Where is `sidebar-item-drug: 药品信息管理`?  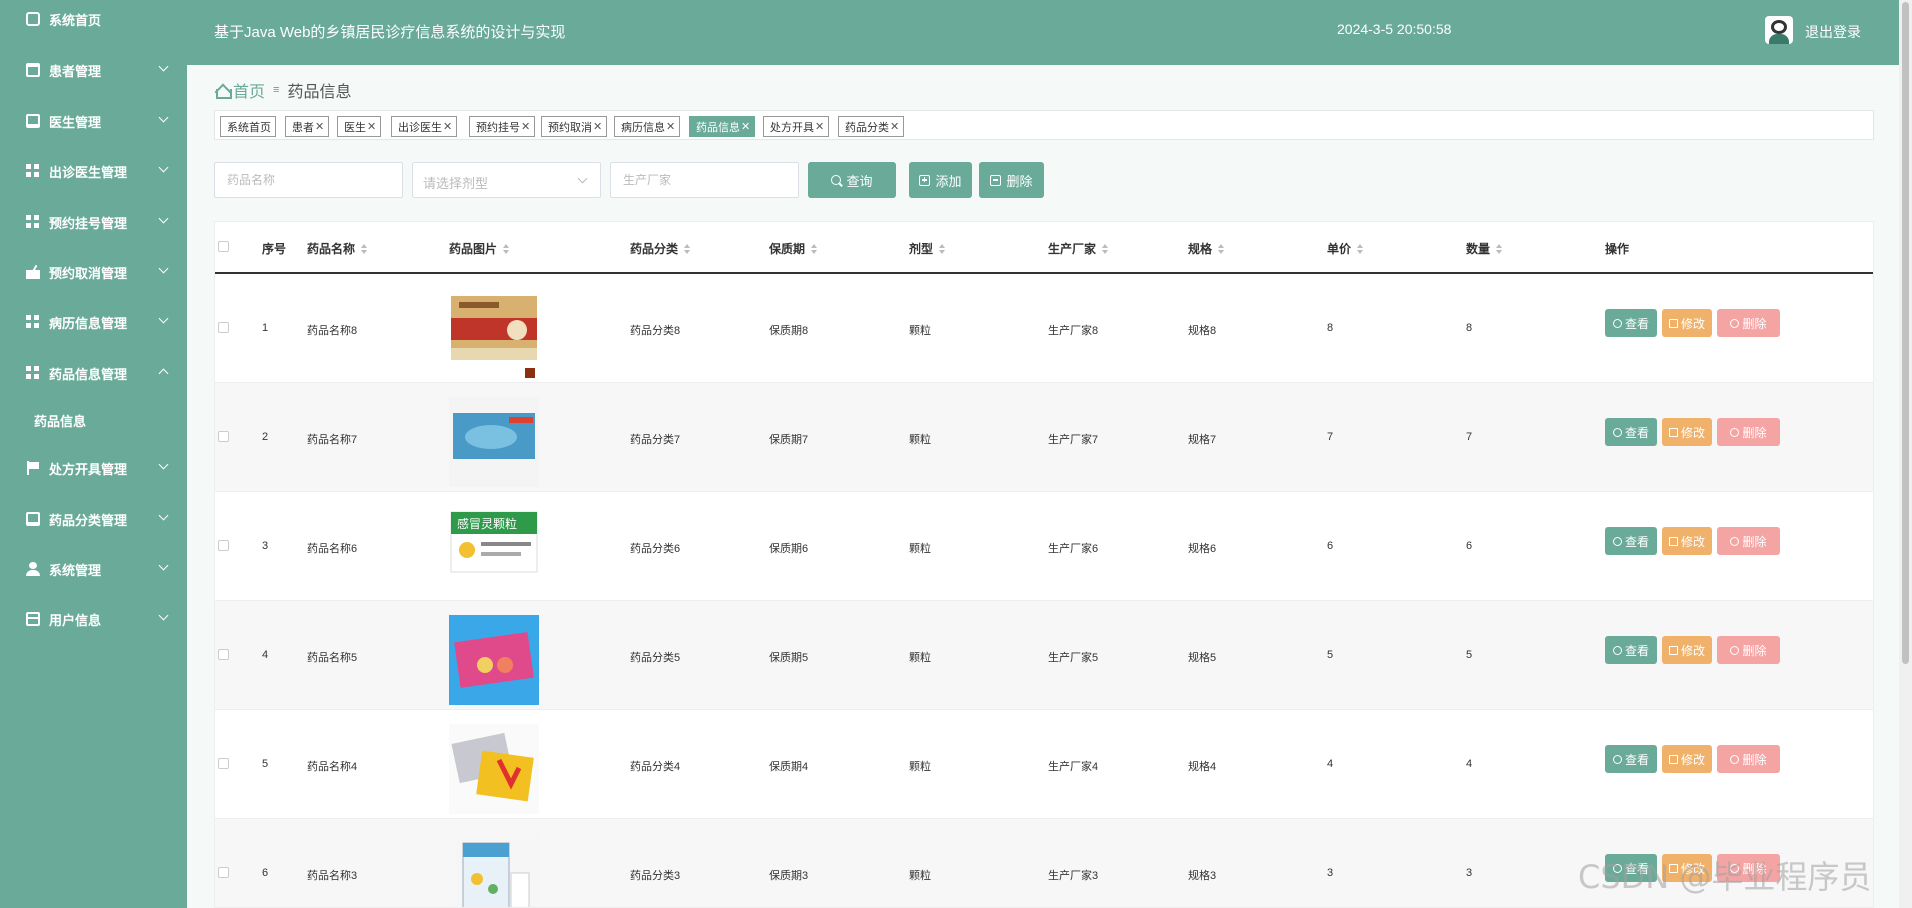
sidebar-item-drug: 药品信息管理 is located at coordinates (93, 373).